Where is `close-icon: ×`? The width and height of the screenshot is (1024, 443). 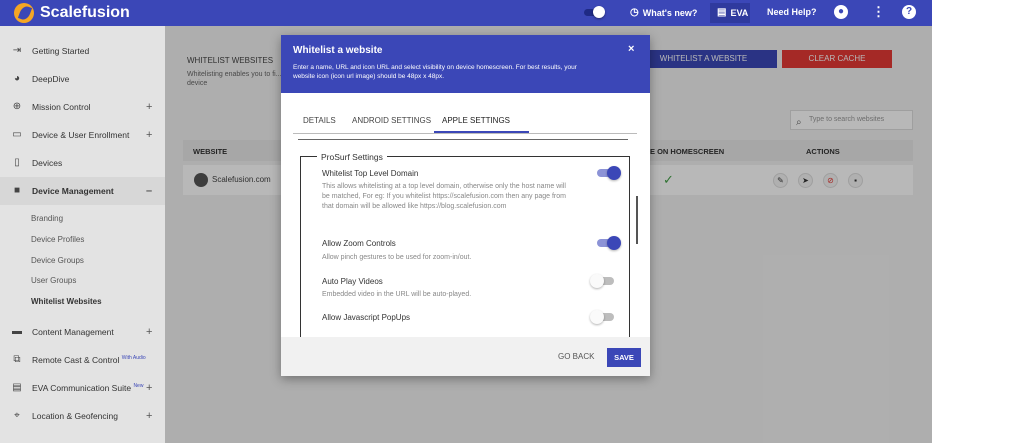 close-icon: × is located at coordinates (631, 49).